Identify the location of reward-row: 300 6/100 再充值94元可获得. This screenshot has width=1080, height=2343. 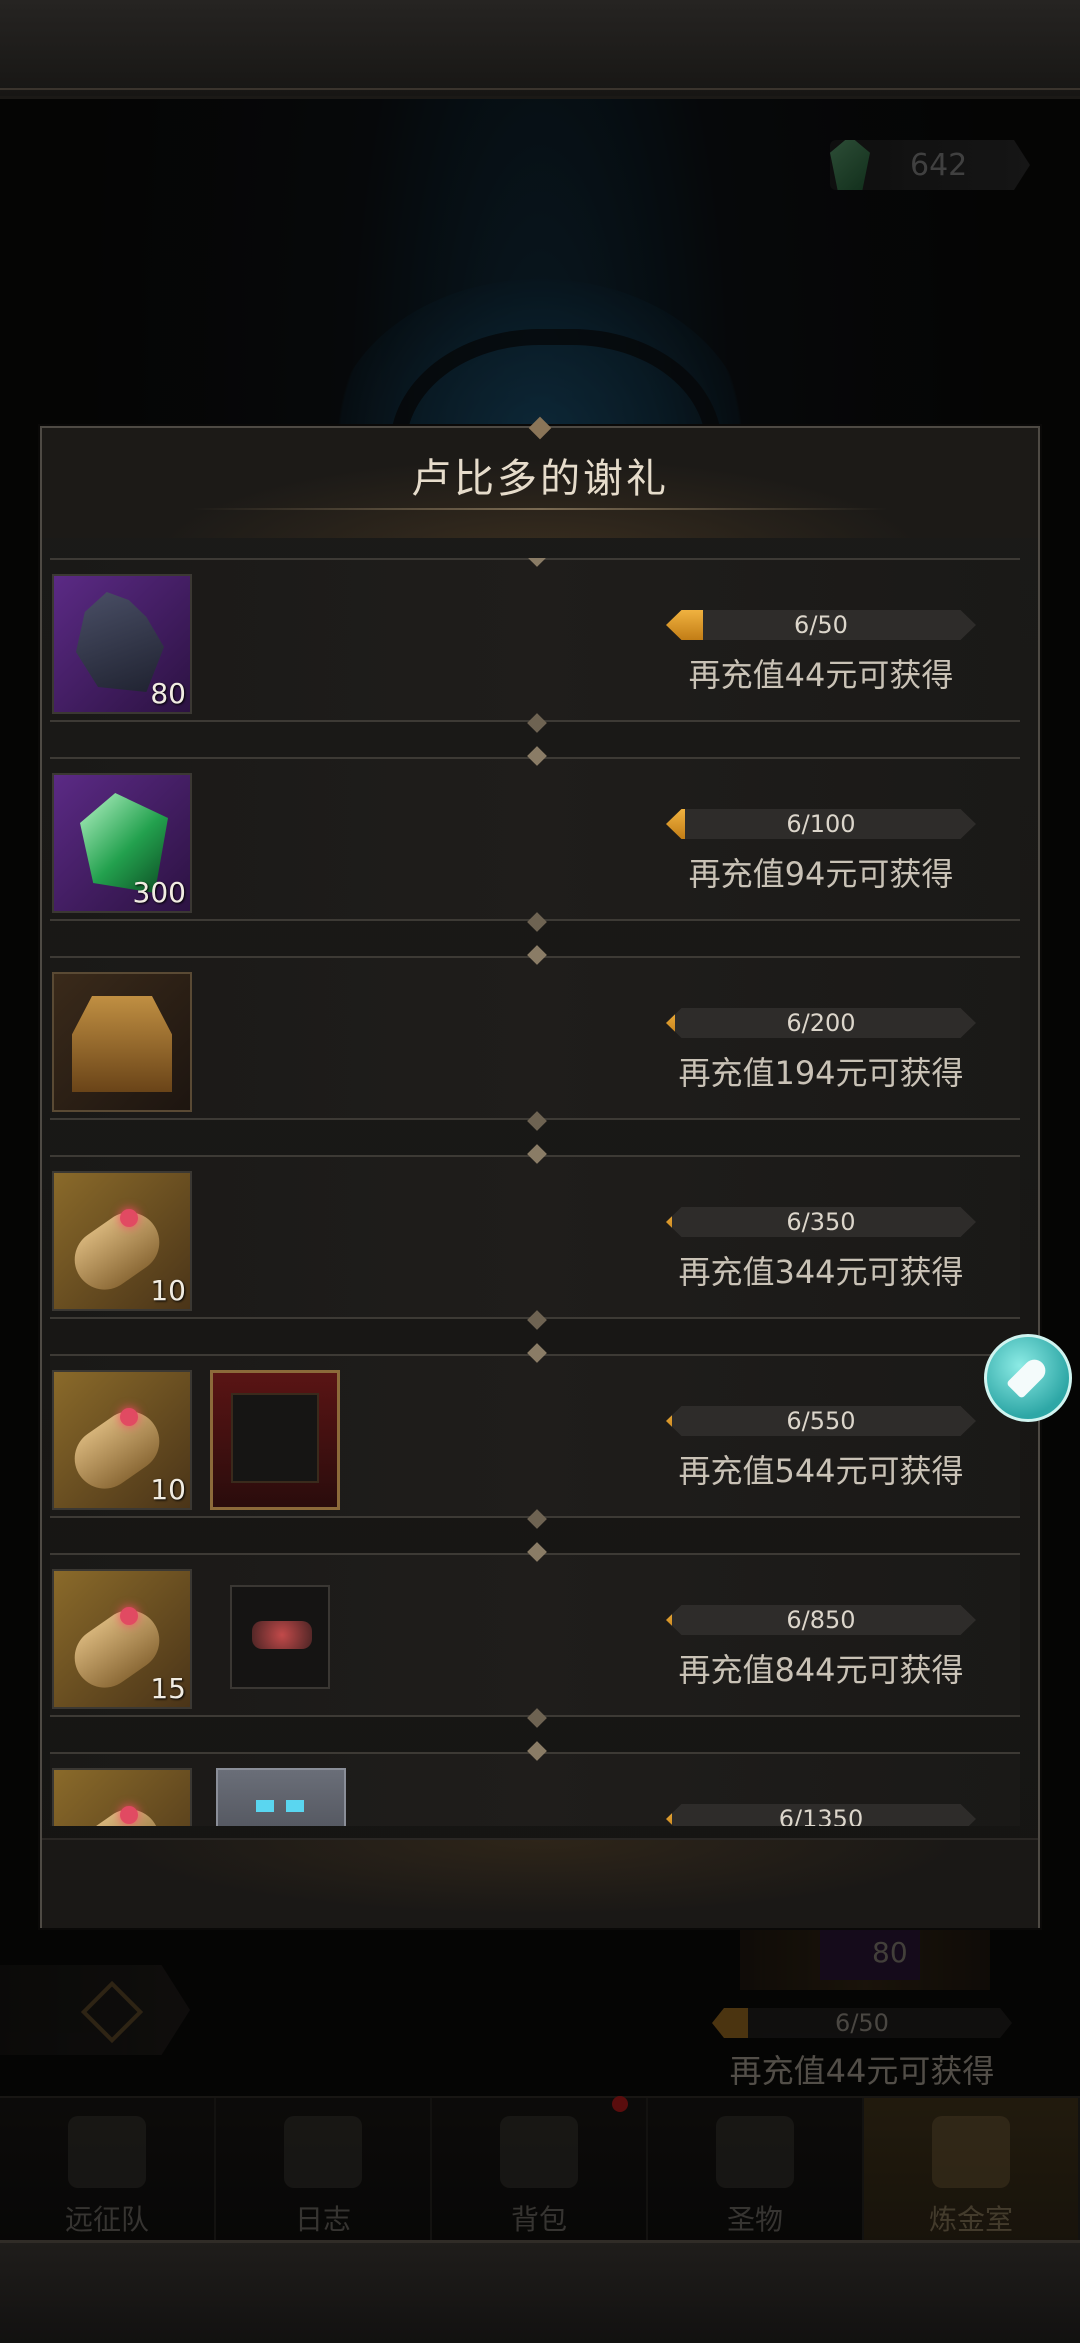
(535, 839).